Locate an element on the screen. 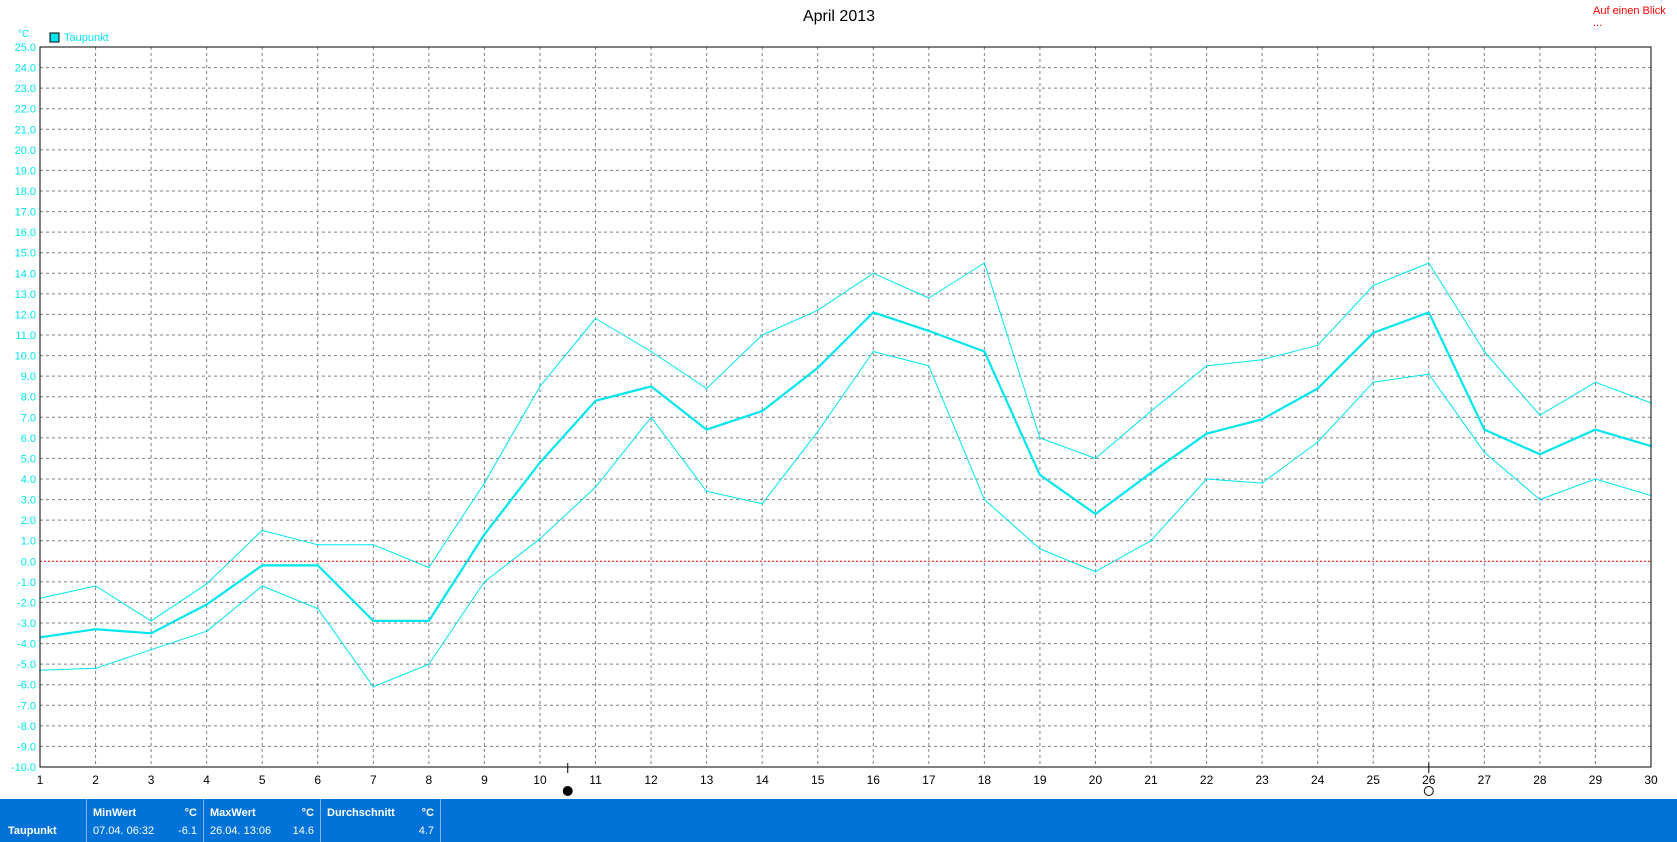 The image size is (1677, 842). x-tick-label: 22 is located at coordinates (1207, 780).